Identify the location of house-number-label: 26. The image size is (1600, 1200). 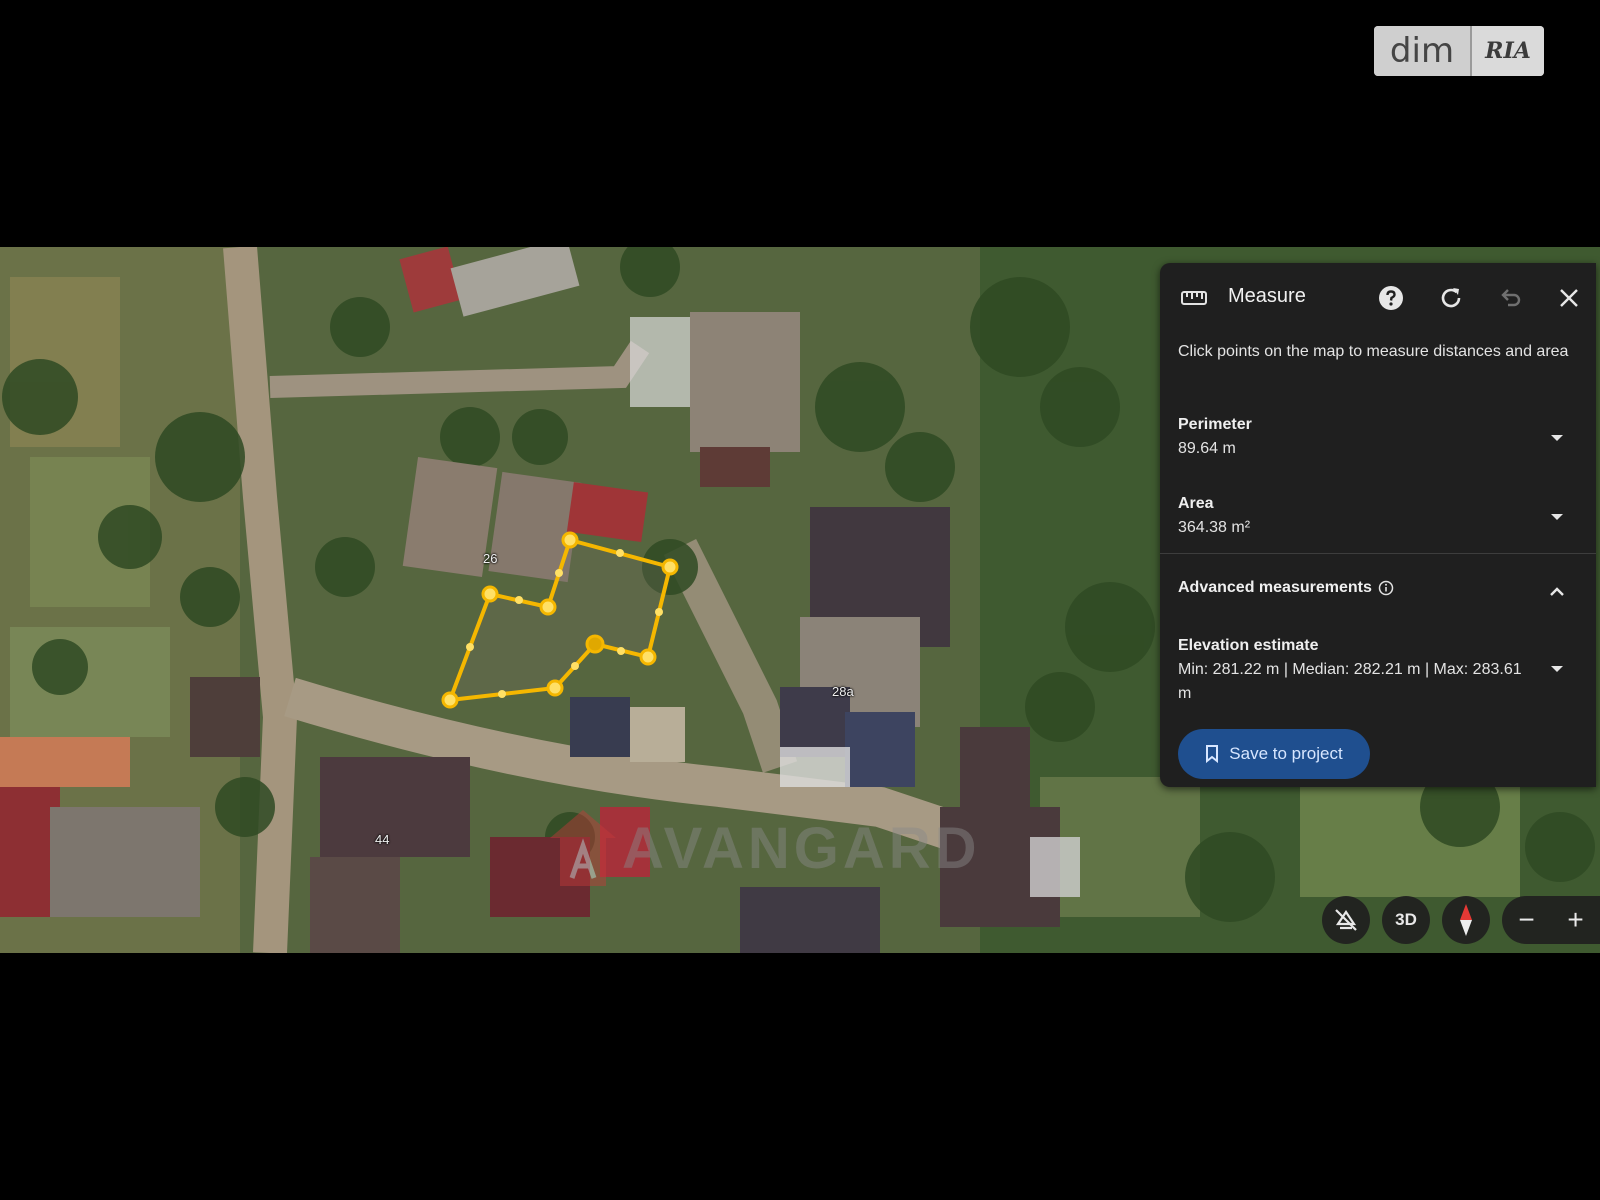
(490, 558).